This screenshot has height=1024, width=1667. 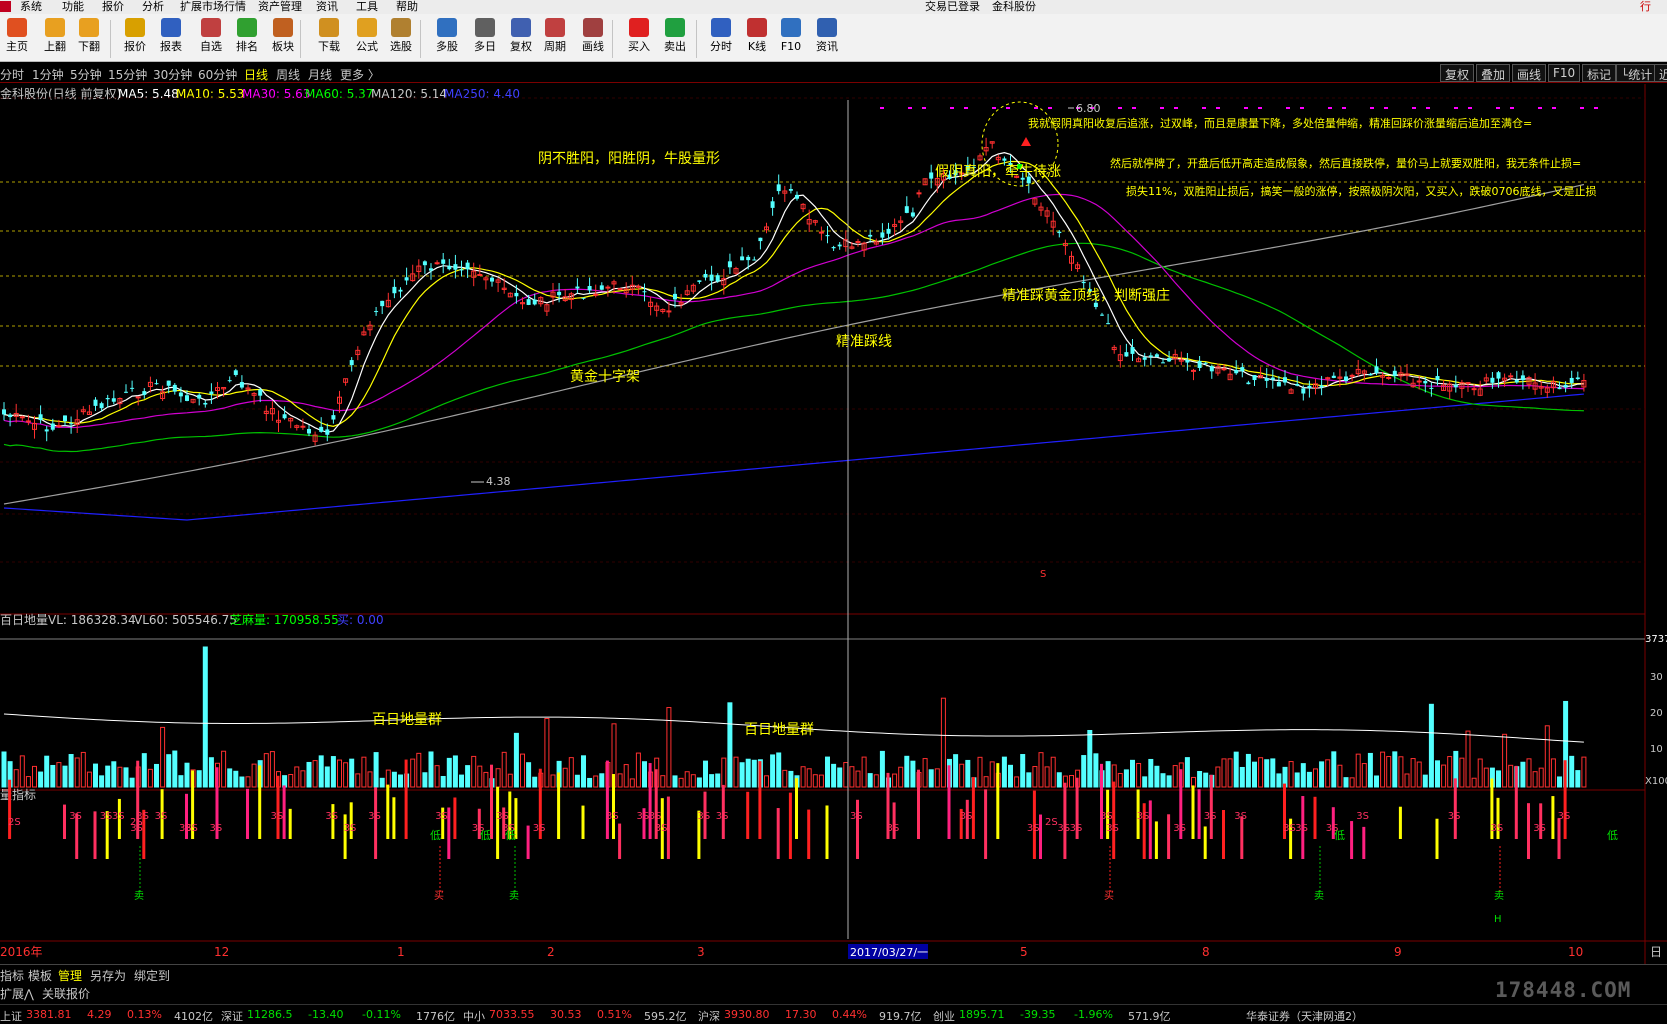 I want to click on toolbar-button-21: F10, so click(x=791, y=40).